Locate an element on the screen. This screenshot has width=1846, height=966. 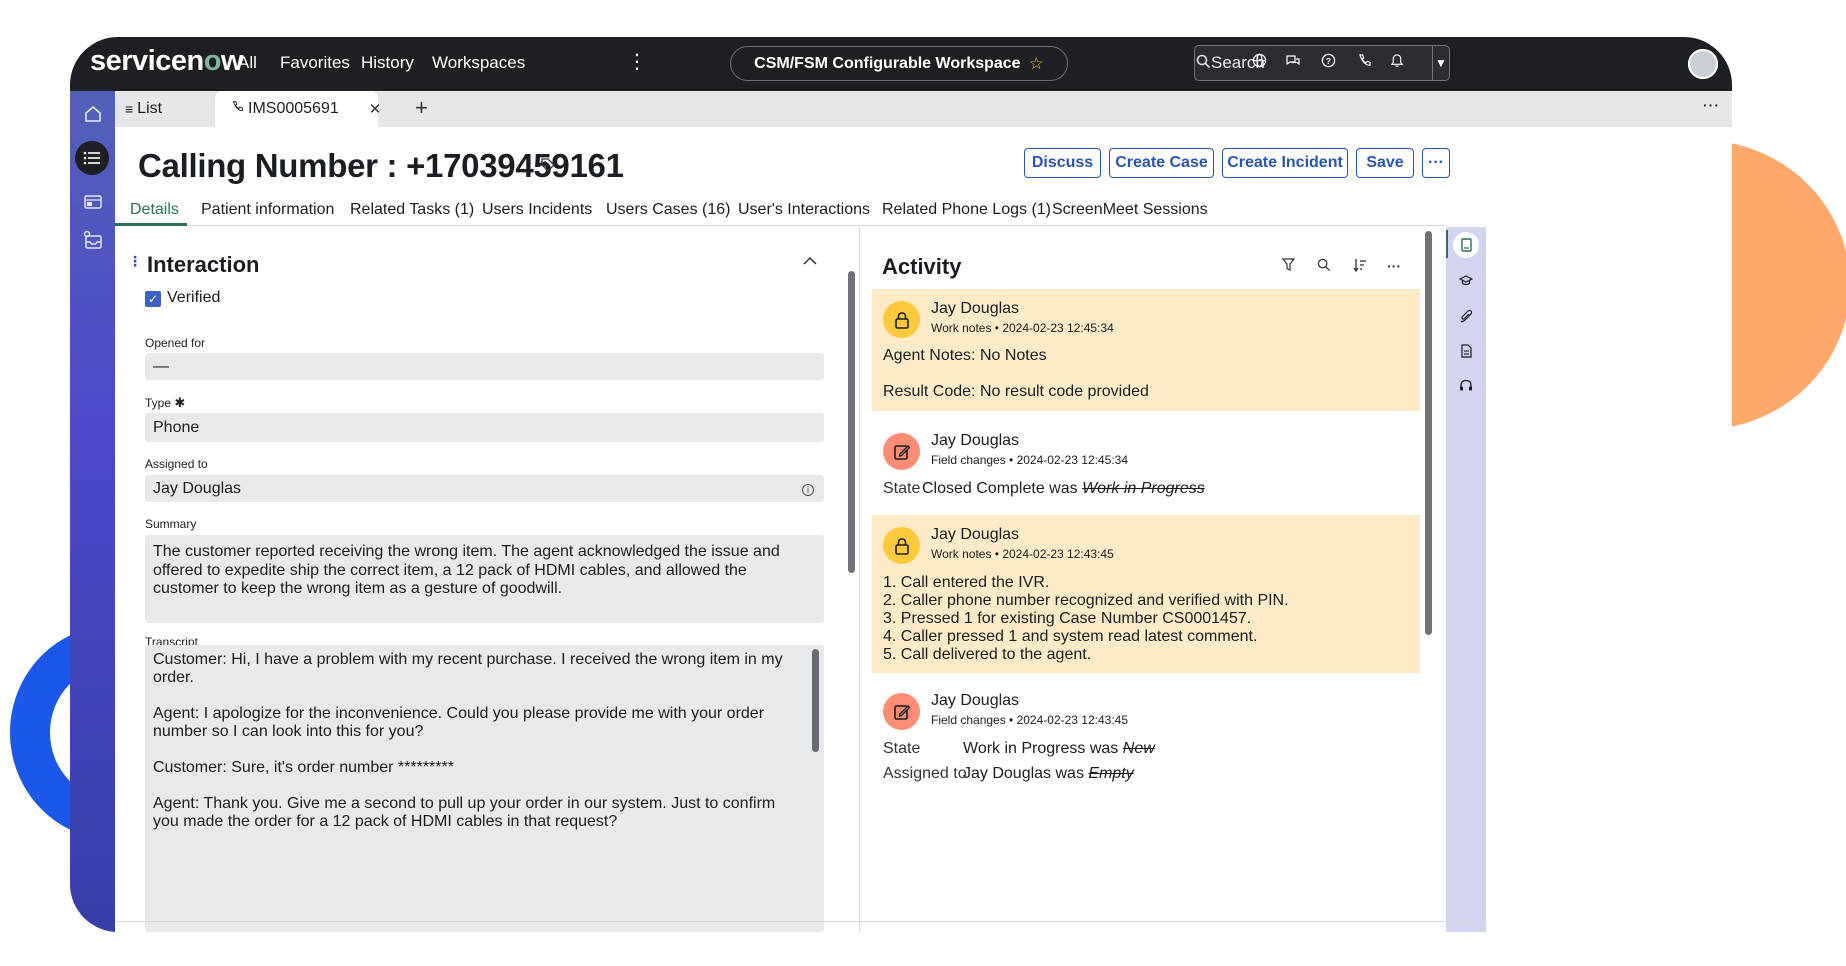
ivr-step: 1. Call entered the IVR. is located at coordinates (966, 582).